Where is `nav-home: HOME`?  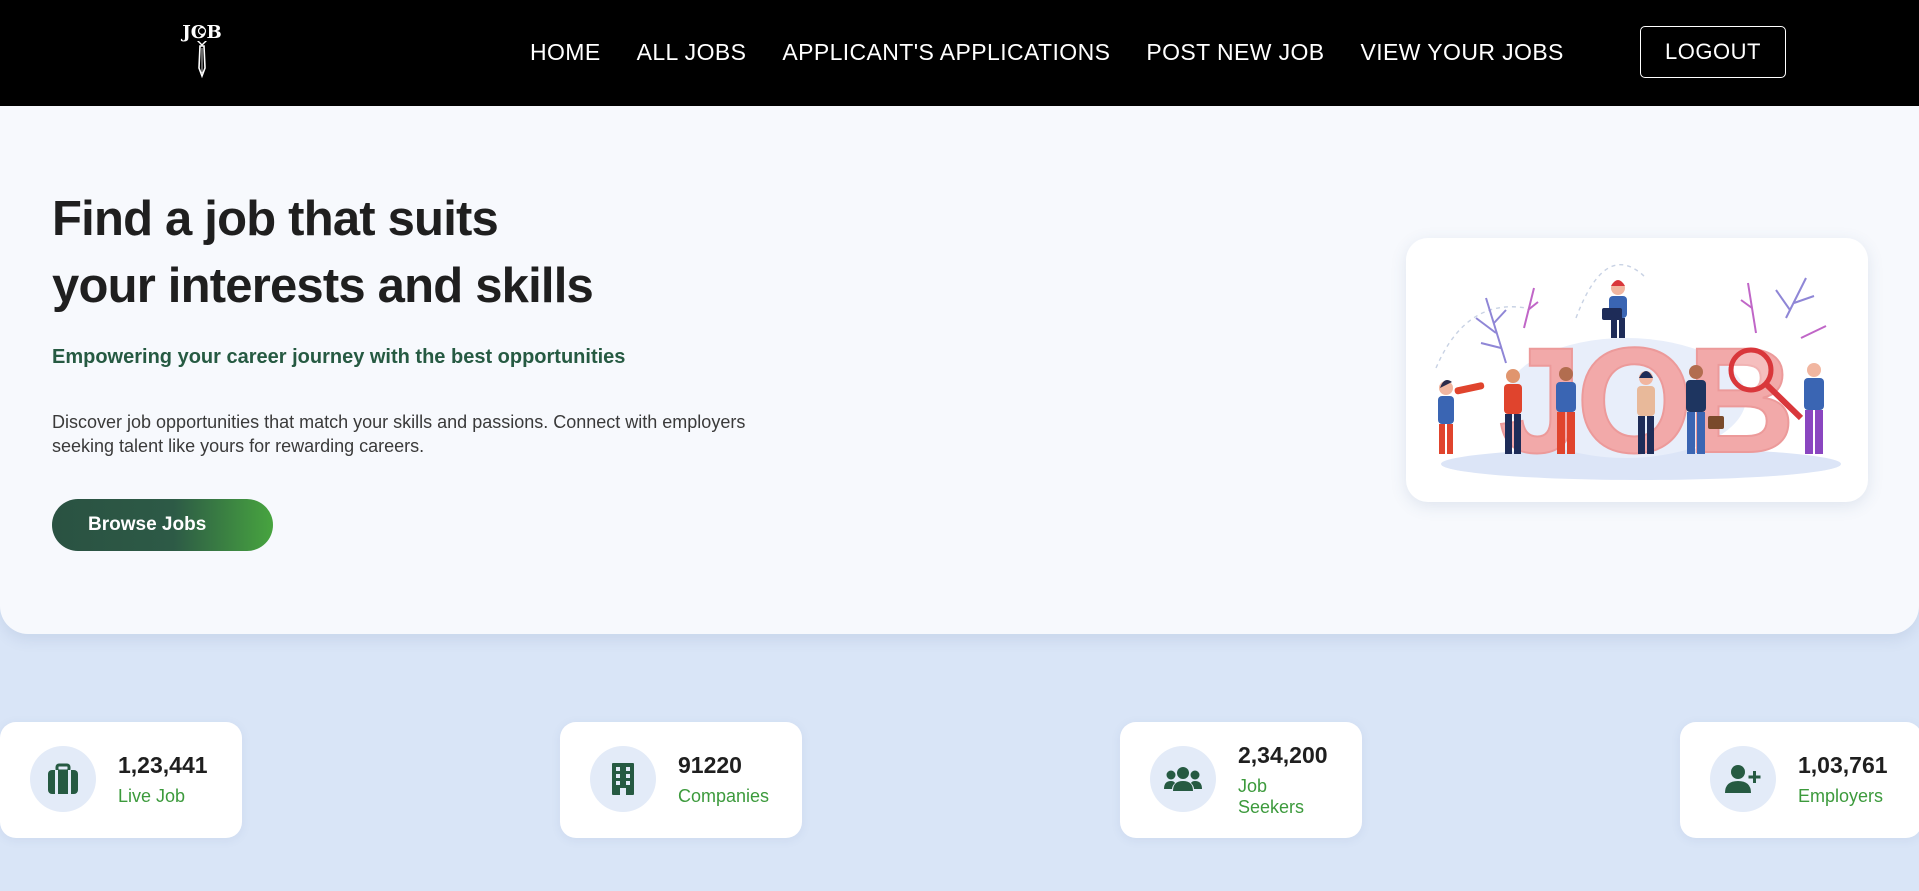
nav-home: HOME is located at coordinates (565, 52).